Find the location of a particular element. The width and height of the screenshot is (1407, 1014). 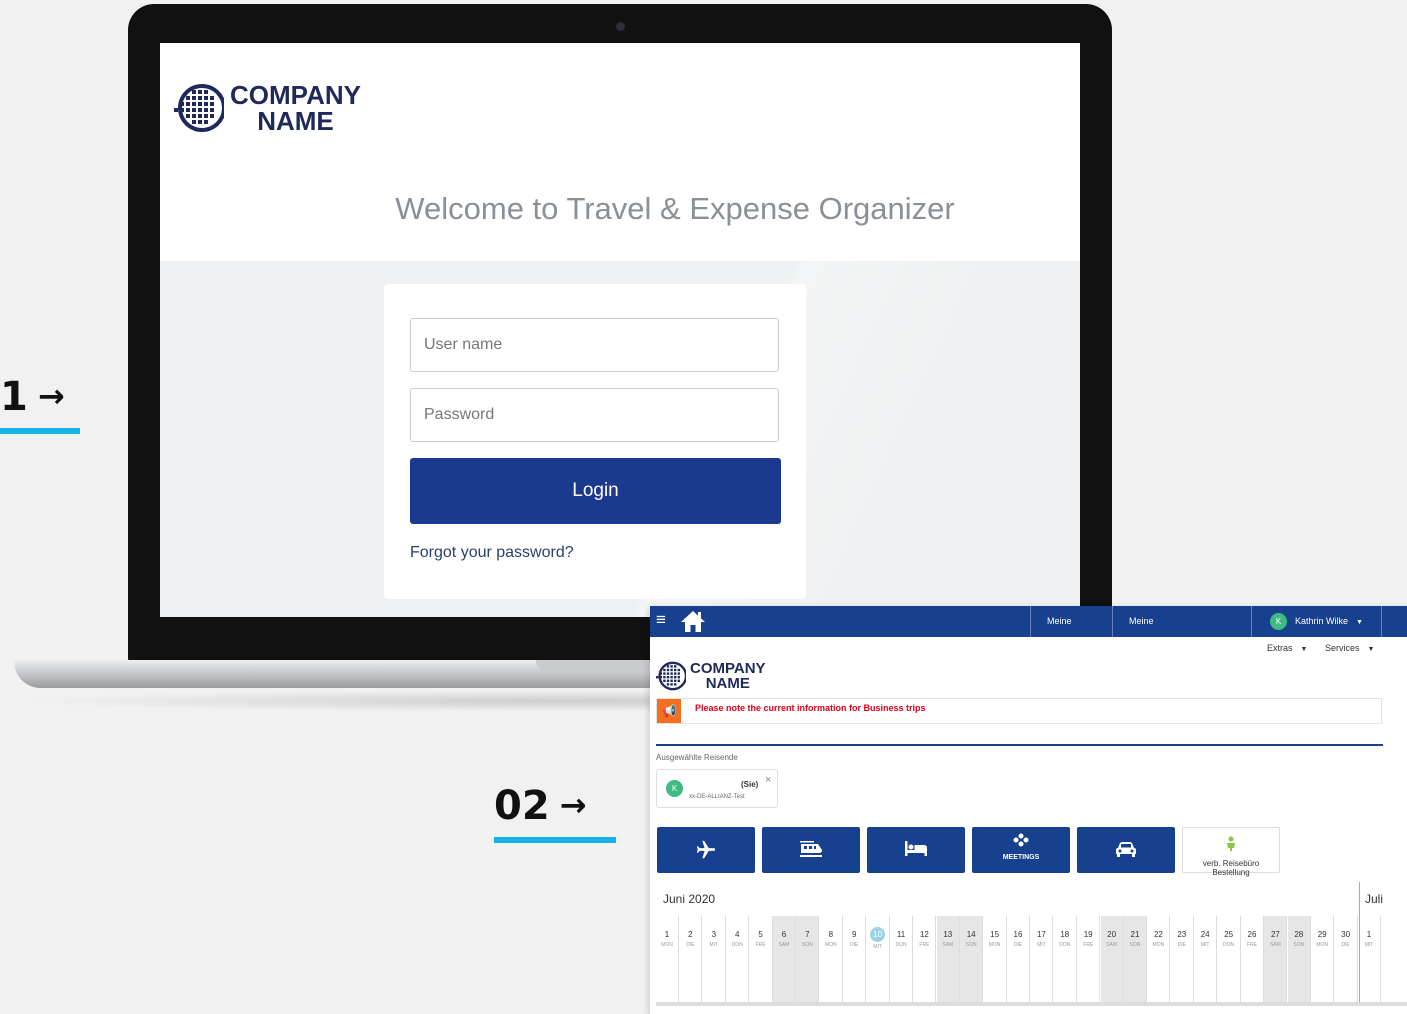

tile-flight is located at coordinates (706, 850).